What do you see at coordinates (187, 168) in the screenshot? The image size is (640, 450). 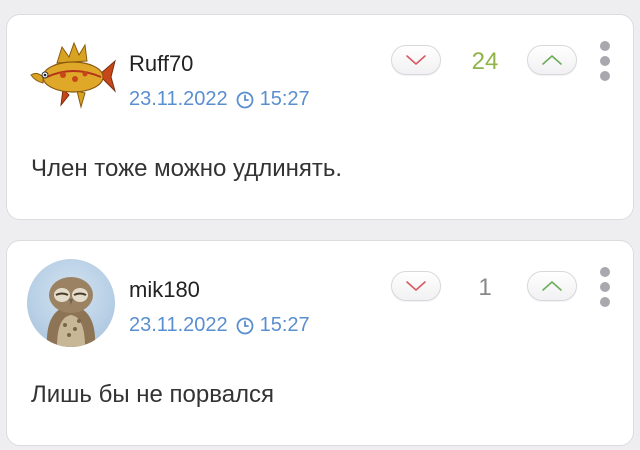 I see `comment-text: Член тоже можно удлинять.` at bounding box center [187, 168].